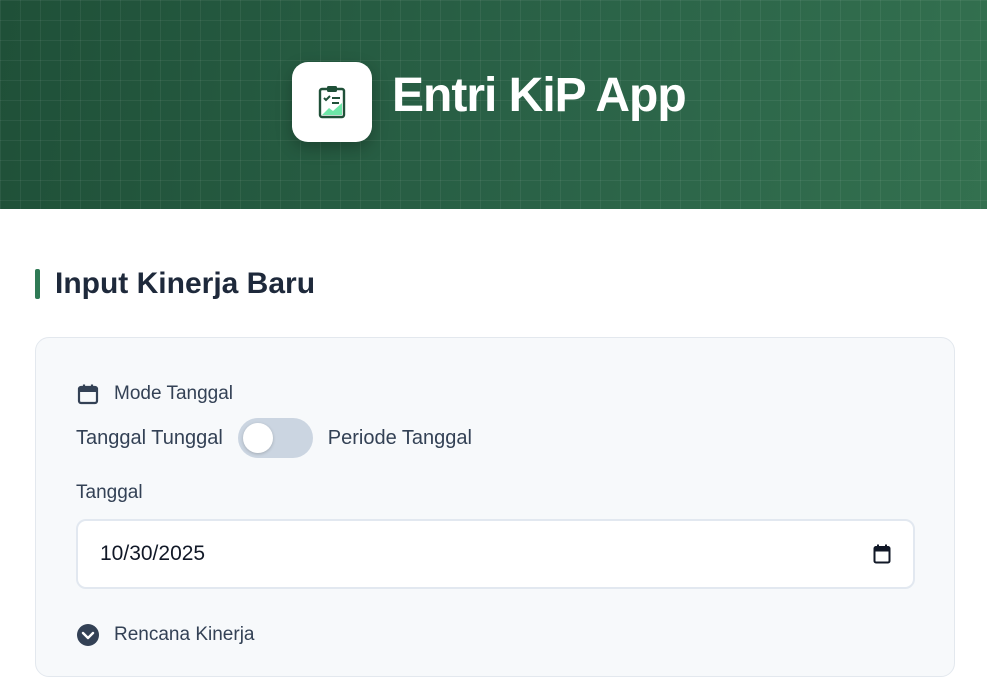 The image size is (987, 677). Describe the element at coordinates (174, 393) in the screenshot. I see `date-mode-label: Mode Tanggal` at that location.